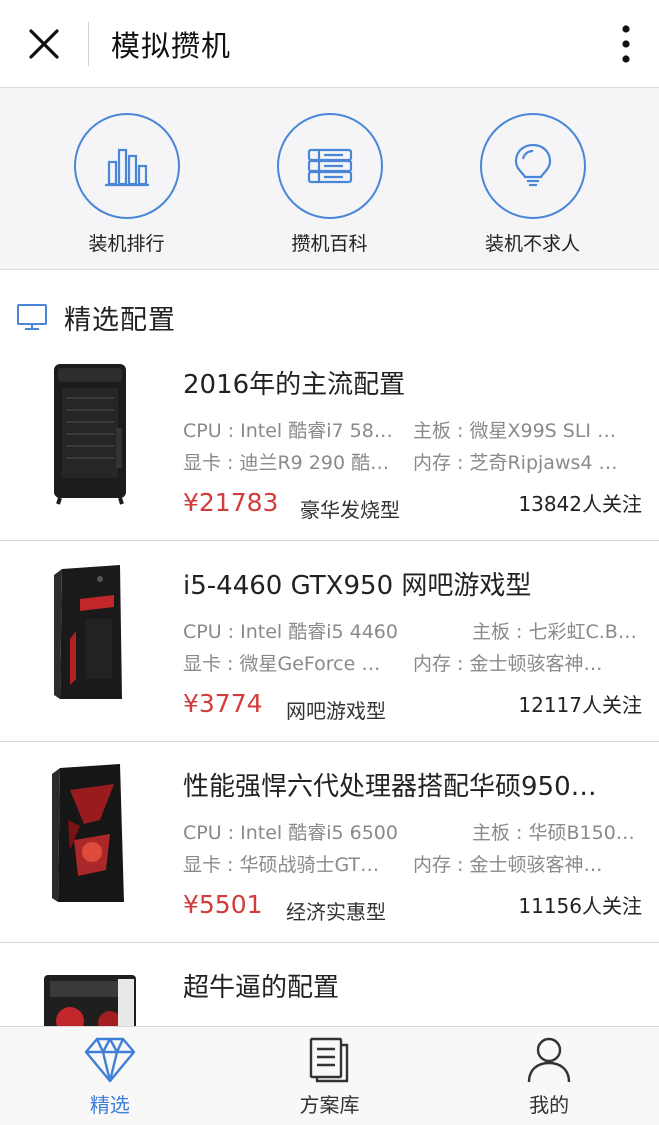 The image size is (659, 1125). Describe the element at coordinates (329, 317) in the screenshot. I see `section-header: 精选配置` at that location.